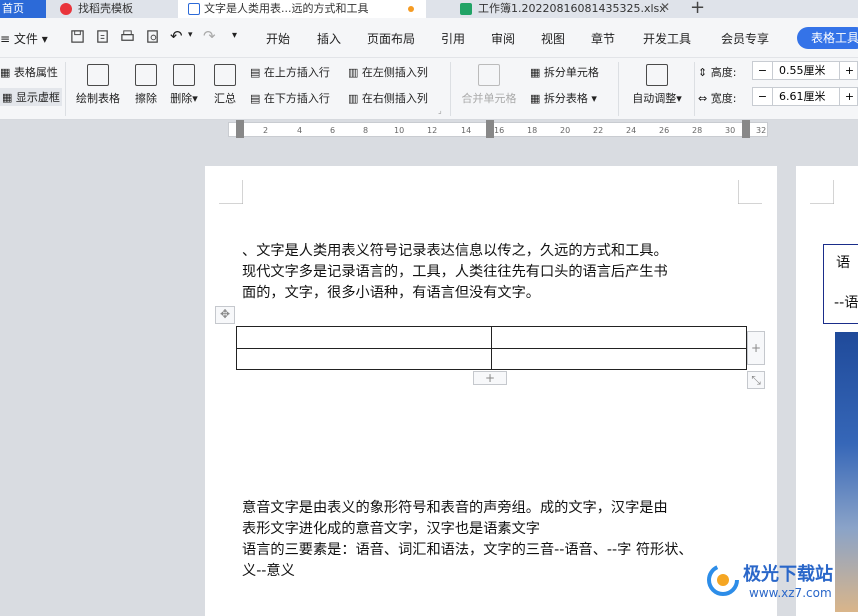 Image resolution: width=858 pixels, height=616 pixels. I want to click on column-width-stepper: − 6.61厘米 +, so click(805, 96).